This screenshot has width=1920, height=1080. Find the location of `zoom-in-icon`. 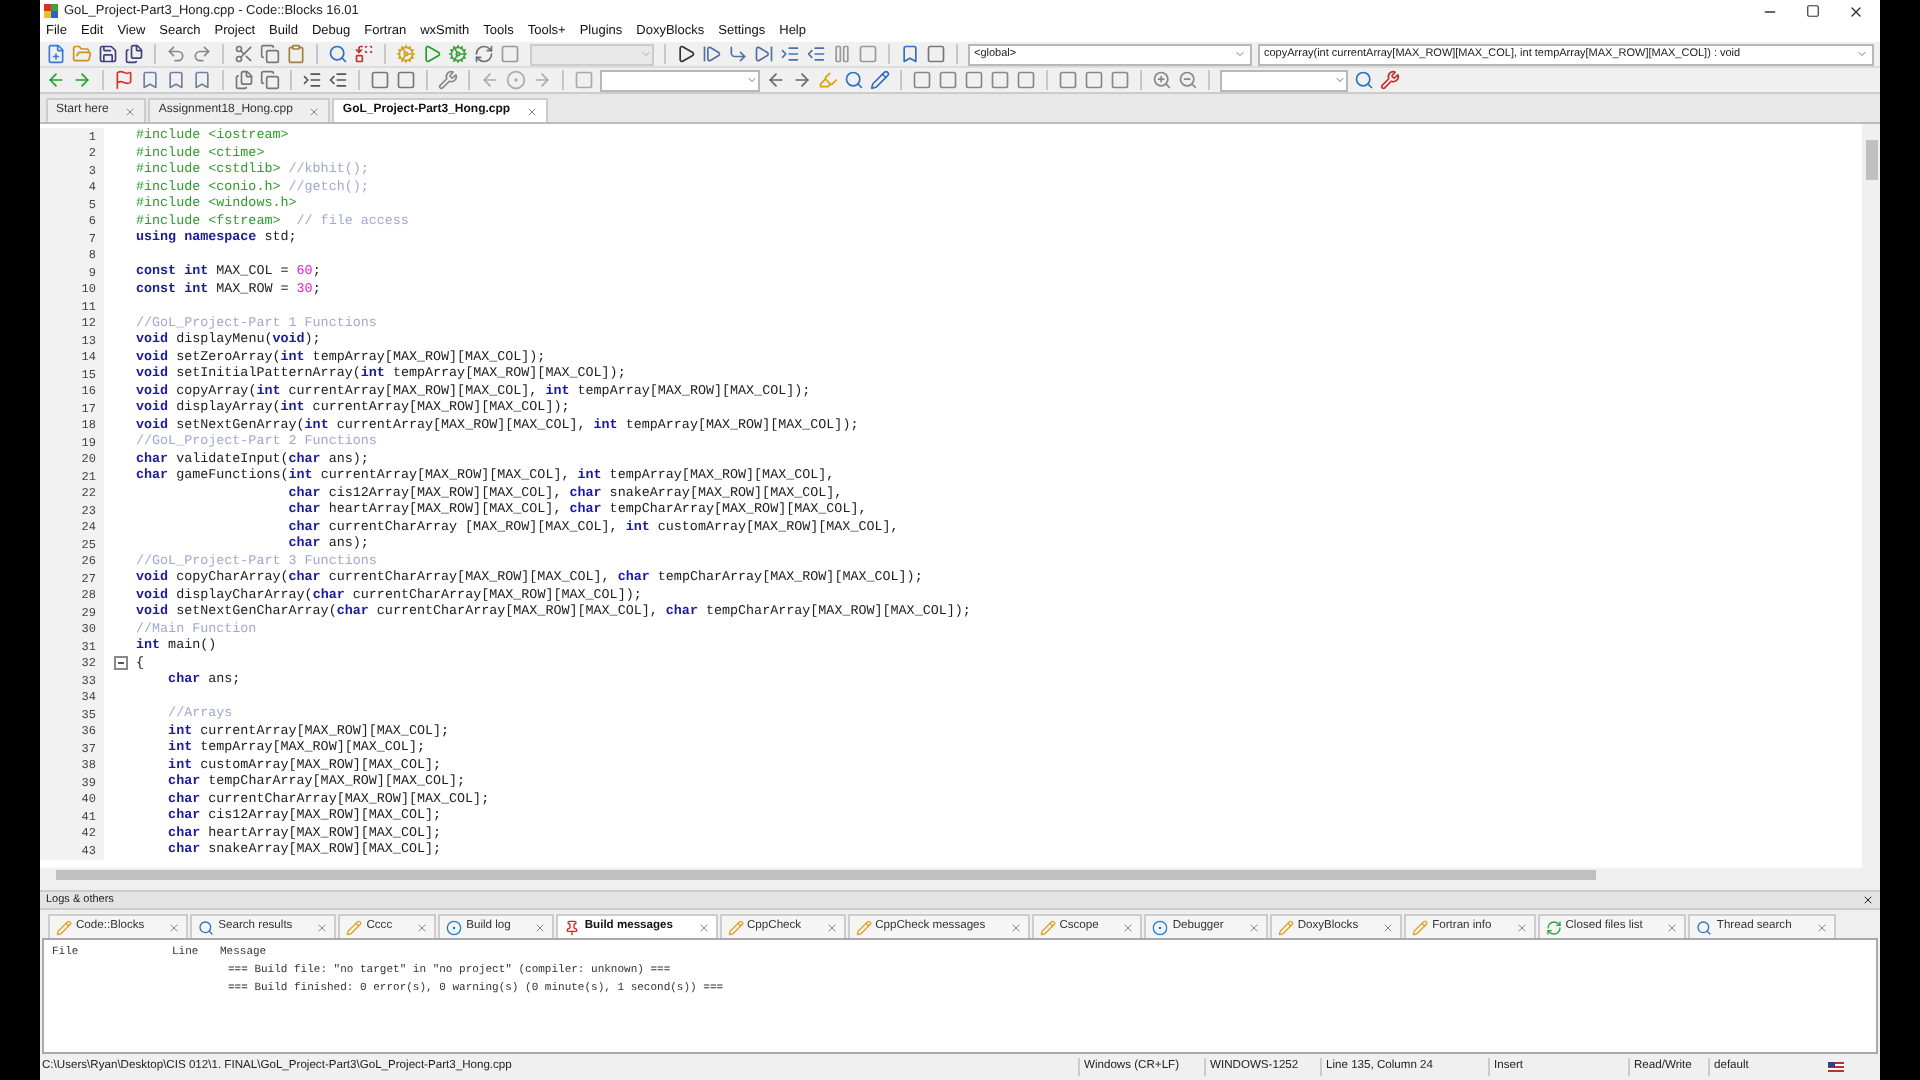

zoom-in-icon is located at coordinates (1162, 80).